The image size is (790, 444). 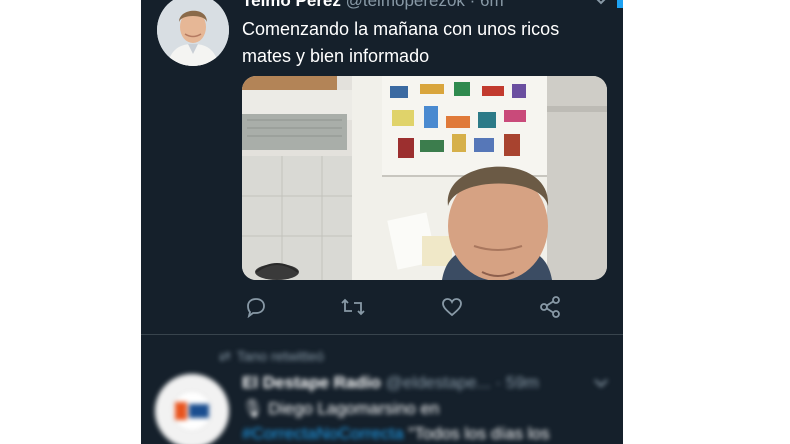 What do you see at coordinates (341, 408) in the screenshot?
I see `tweet-text-line: 🎙 Diego Lagomarsino en` at bounding box center [341, 408].